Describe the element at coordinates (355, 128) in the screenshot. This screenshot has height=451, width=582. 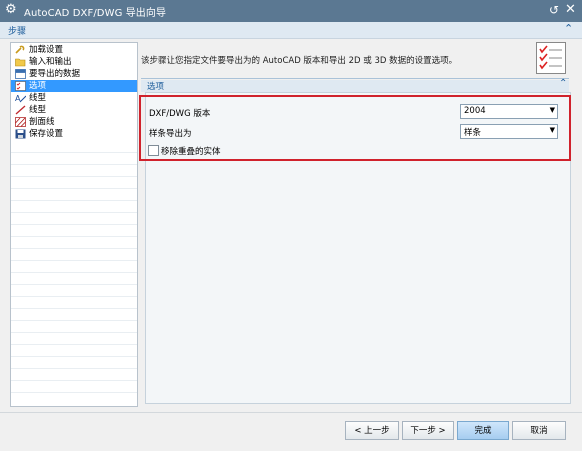
I see `highlight-box` at that location.